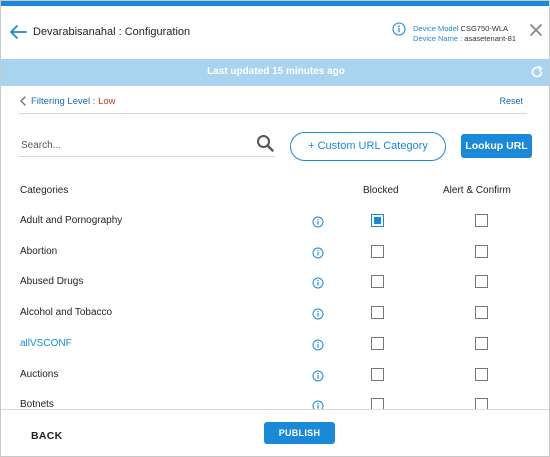 The width and height of the screenshot is (550, 457). Describe the element at coordinates (490, 38) in the screenshot. I see `device-name-value: asasetenant-81` at that location.